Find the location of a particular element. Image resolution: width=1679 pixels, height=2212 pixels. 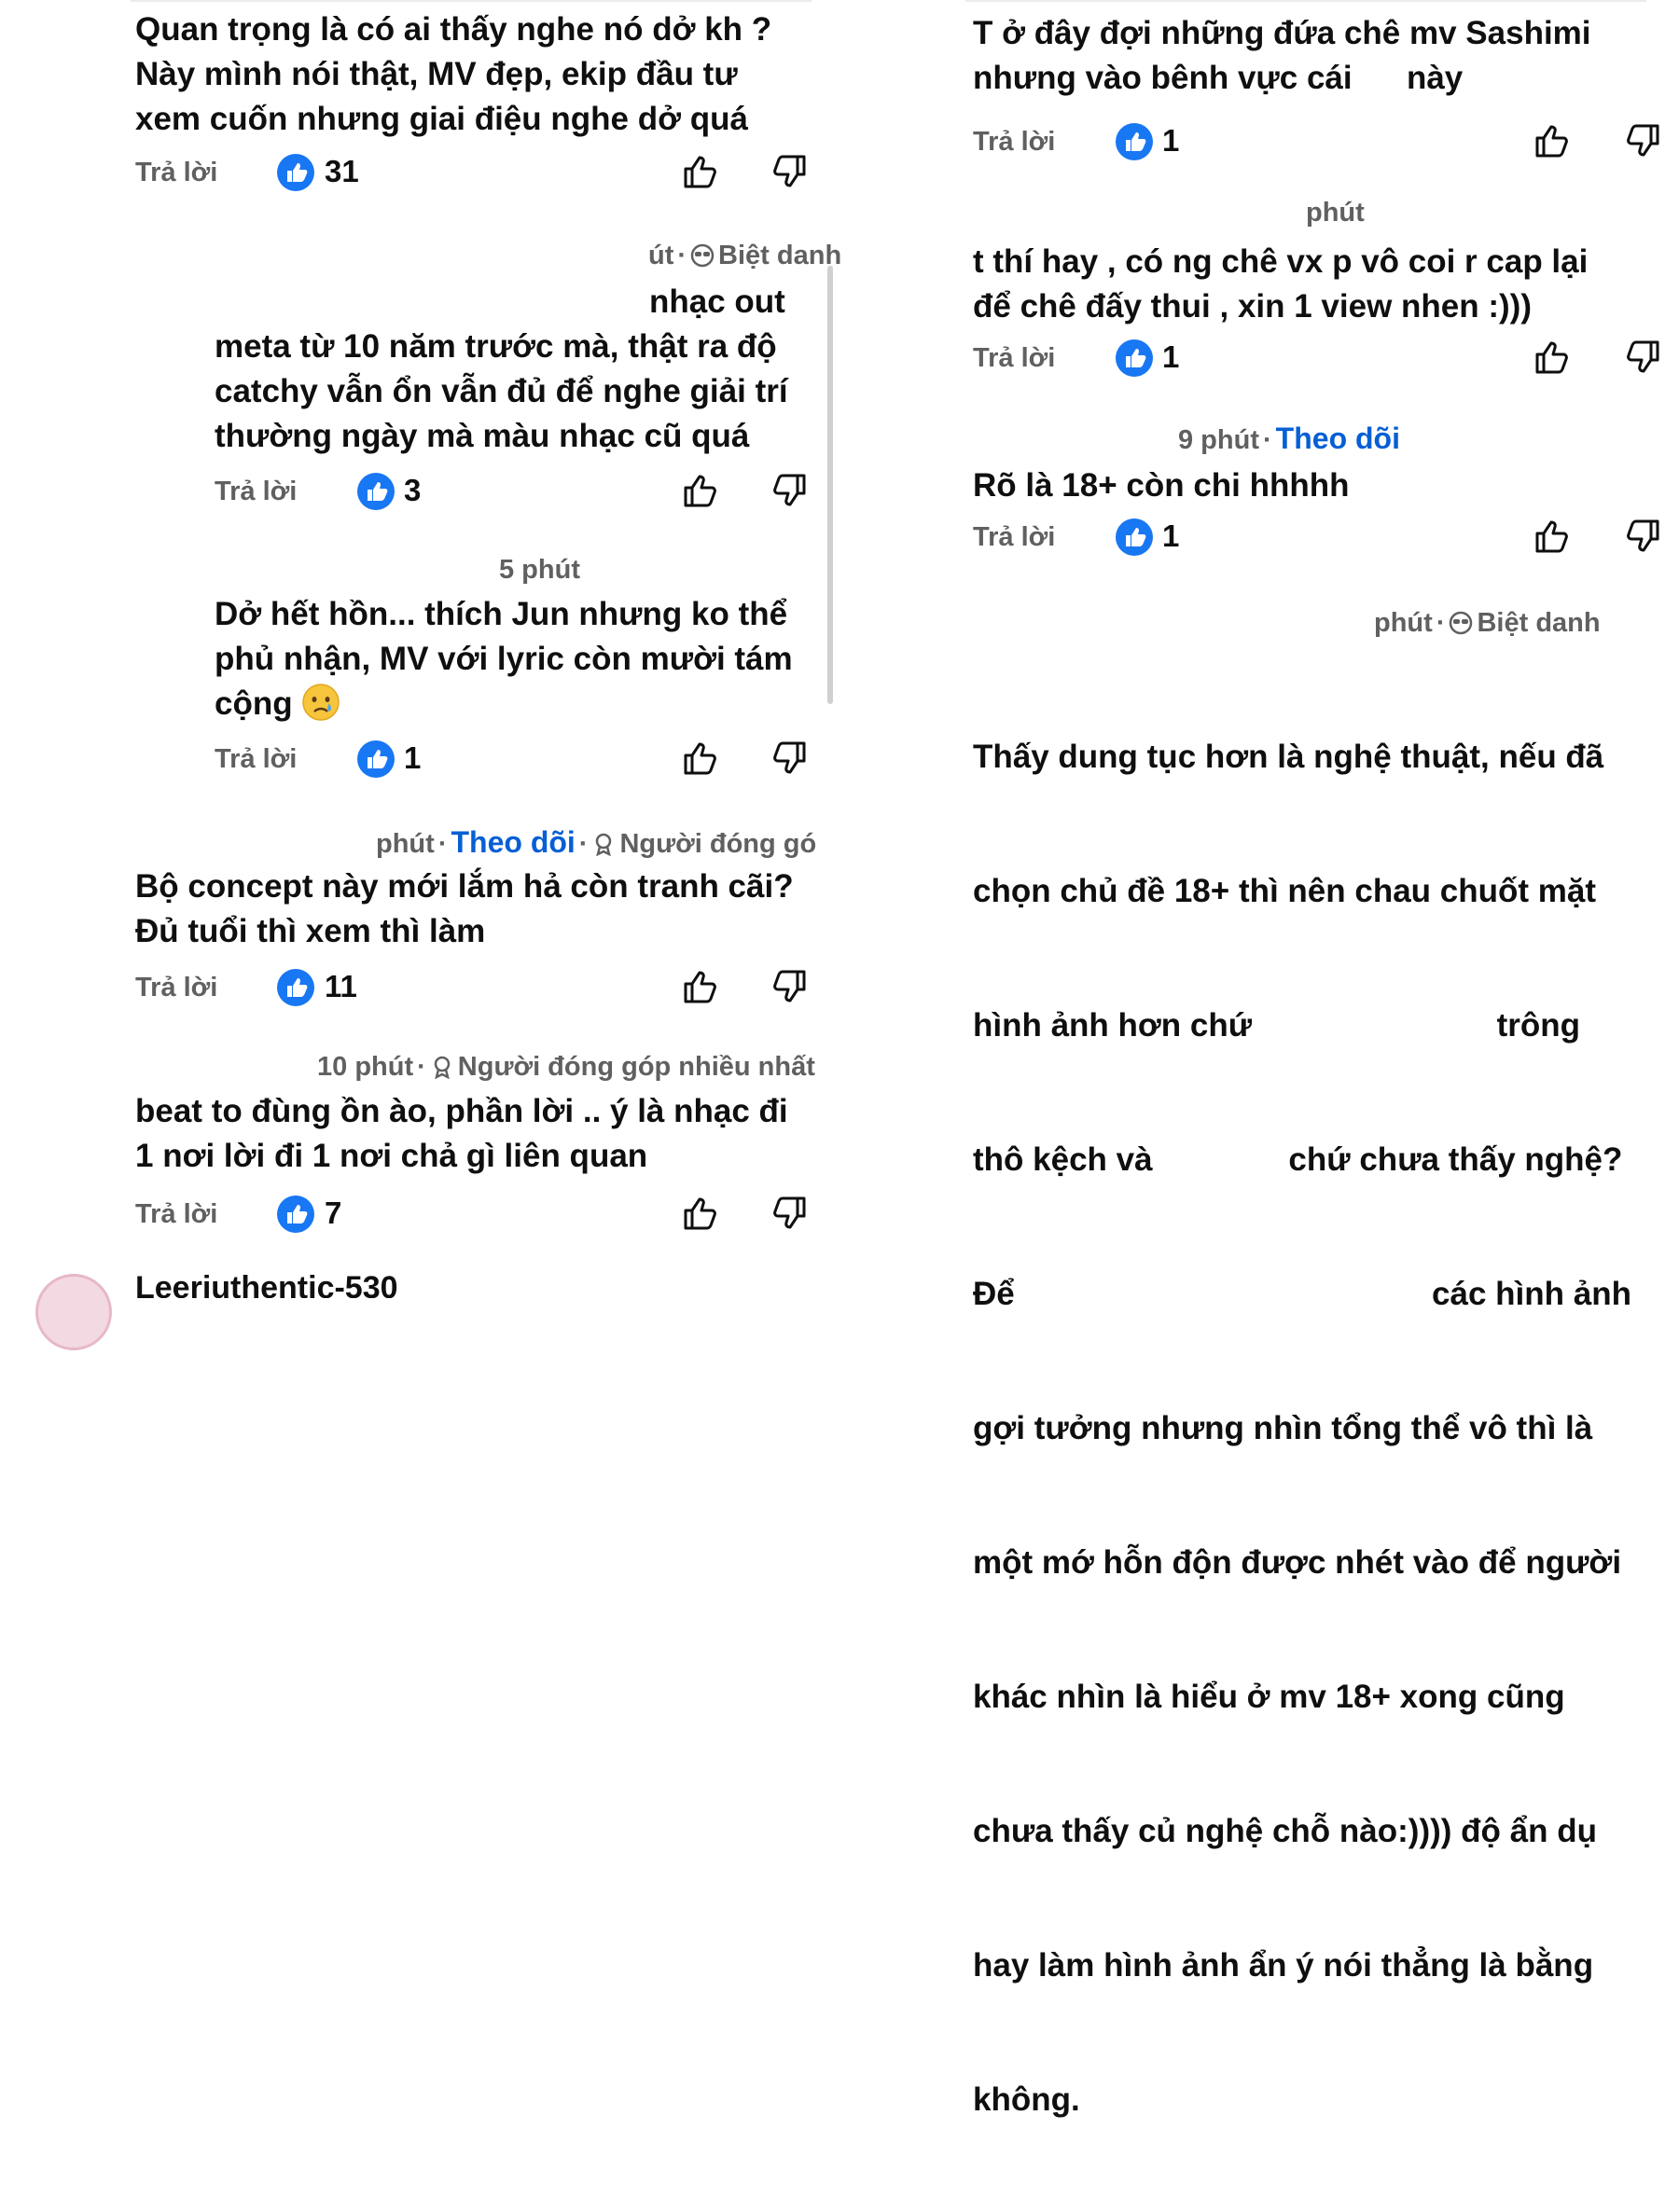

comment-meta: út · Biệt danh is located at coordinates (745, 256).